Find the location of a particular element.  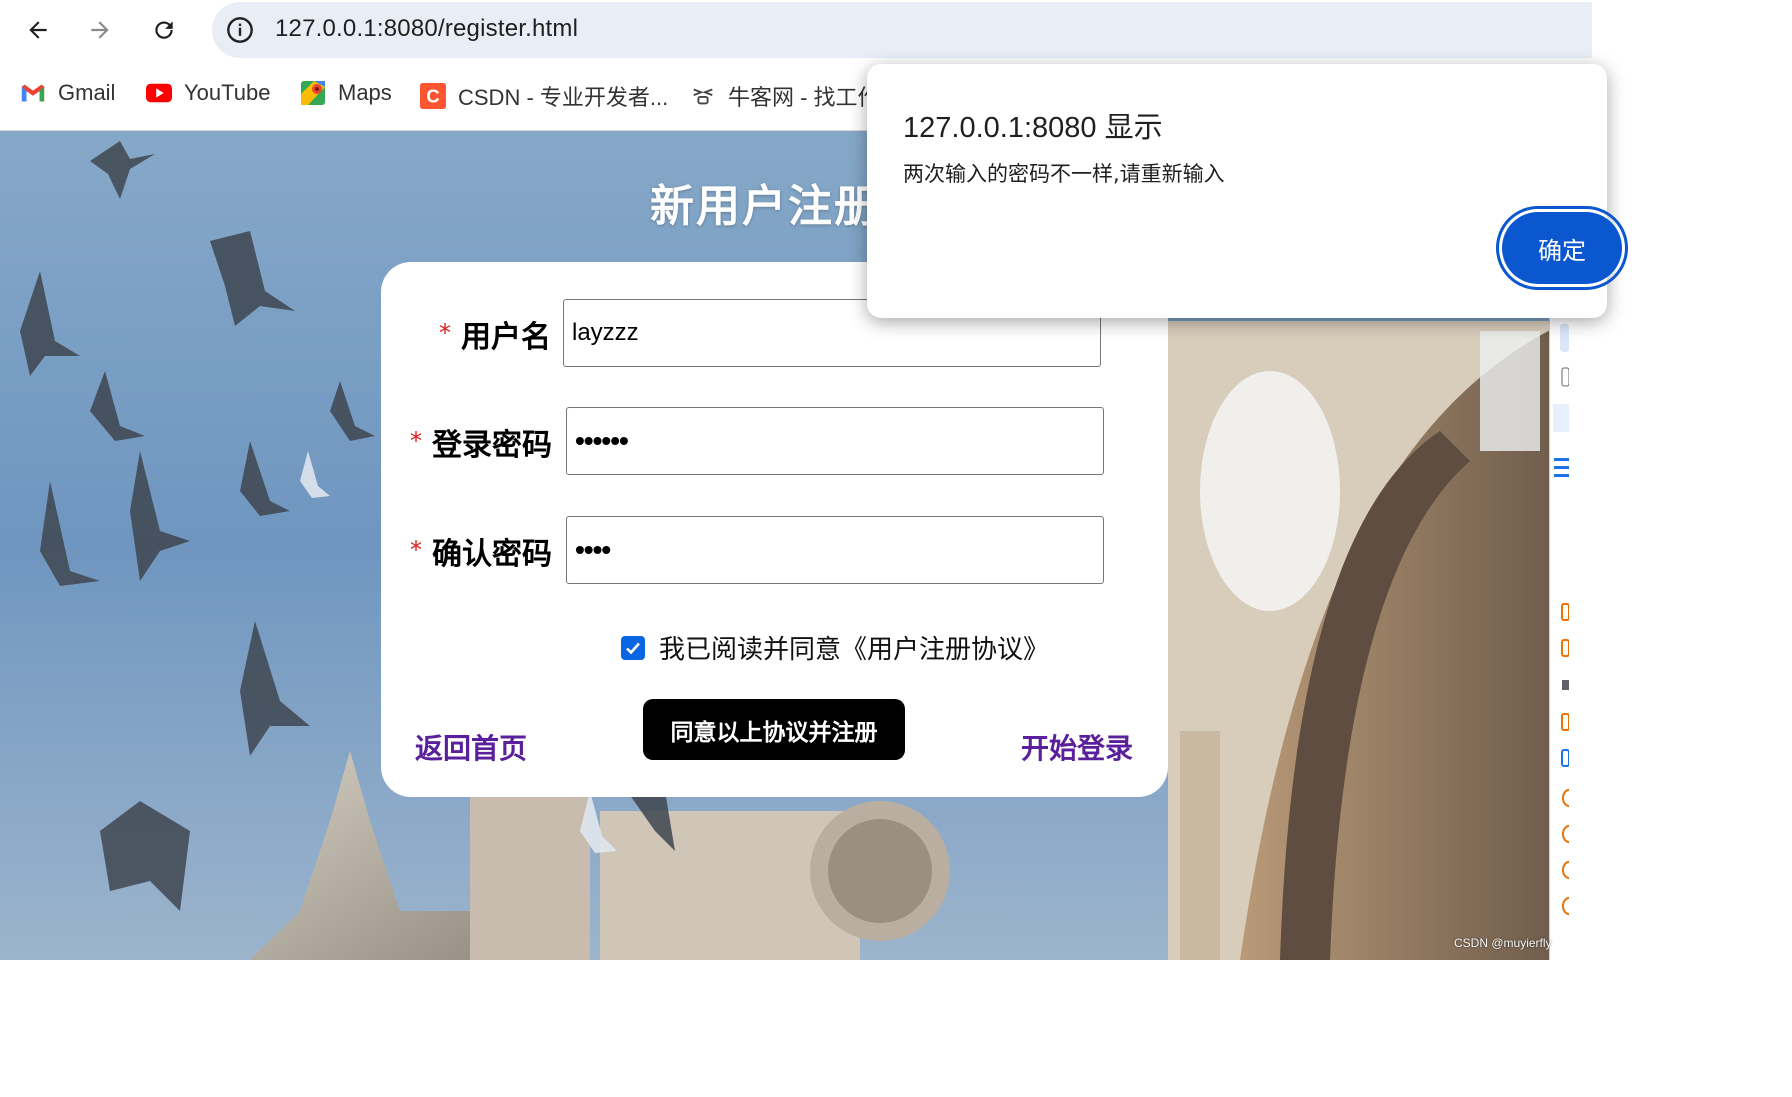

agreement-text: 我已阅读并同意《用户注册协议》 is located at coordinates (854, 650).